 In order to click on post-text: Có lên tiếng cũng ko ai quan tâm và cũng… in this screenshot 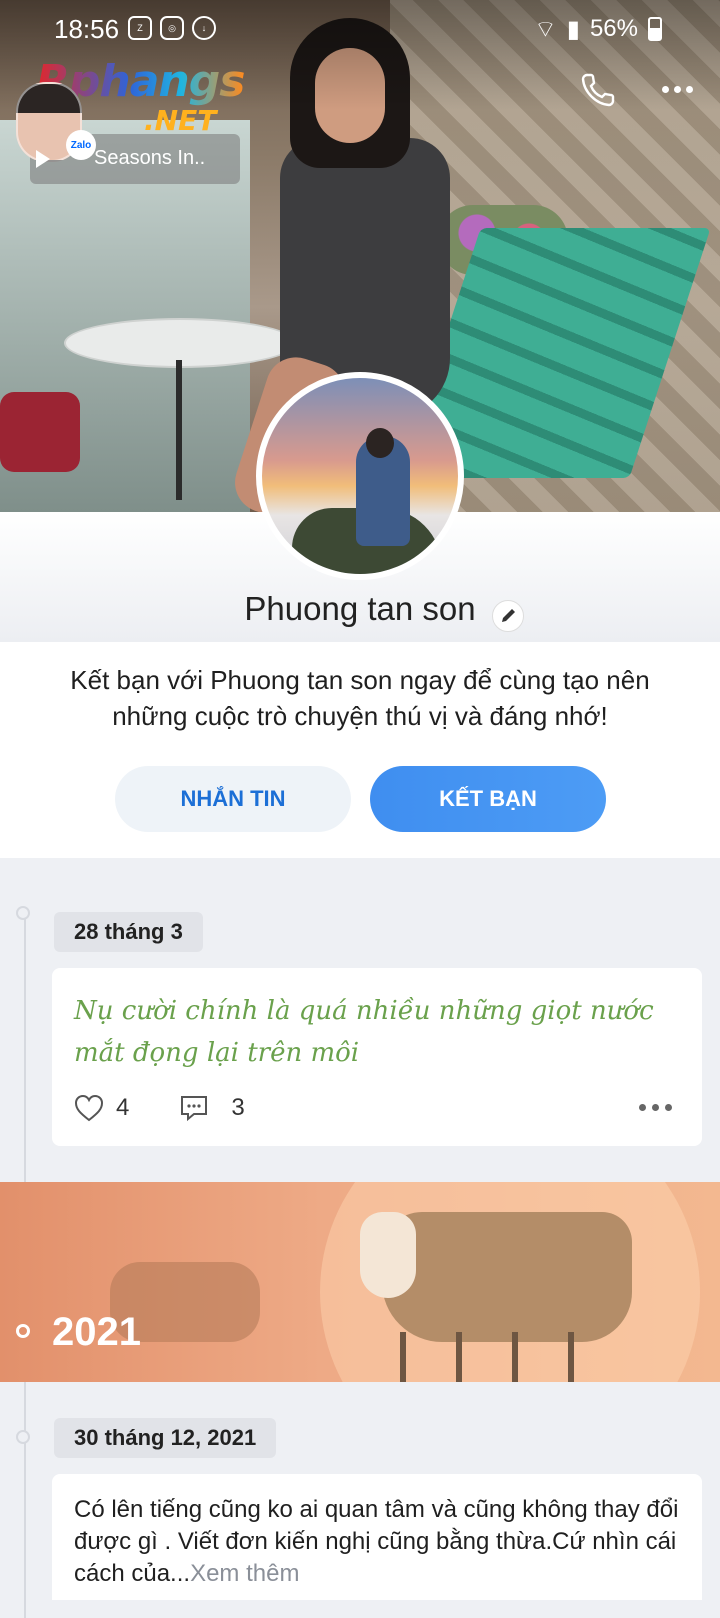, I will do `click(379, 1542)`.